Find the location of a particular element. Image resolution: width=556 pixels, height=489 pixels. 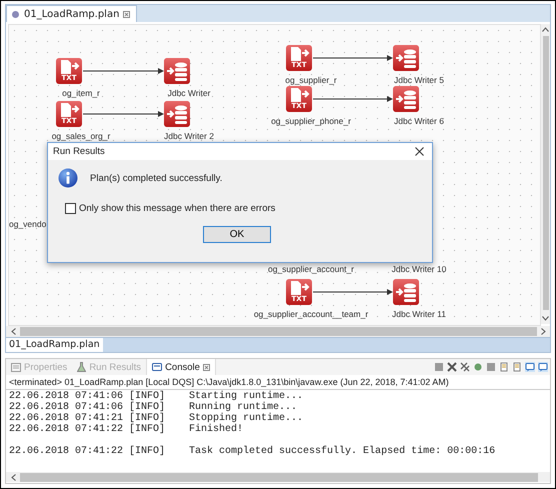

node-label: og_supplier_r is located at coordinates (311, 80).